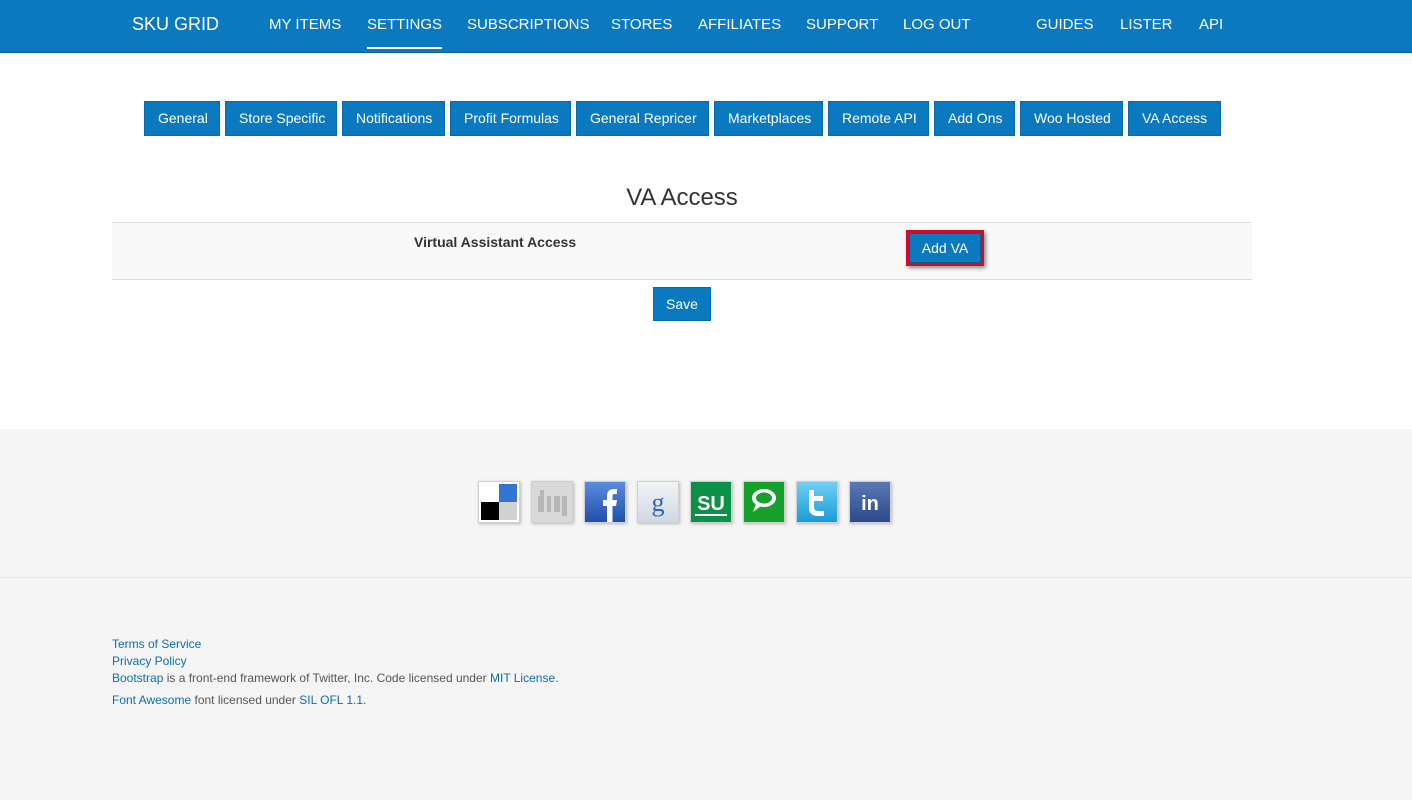  Describe the element at coordinates (1071, 118) in the screenshot. I see `tab-woo-hosted: Woo Hosted` at that location.